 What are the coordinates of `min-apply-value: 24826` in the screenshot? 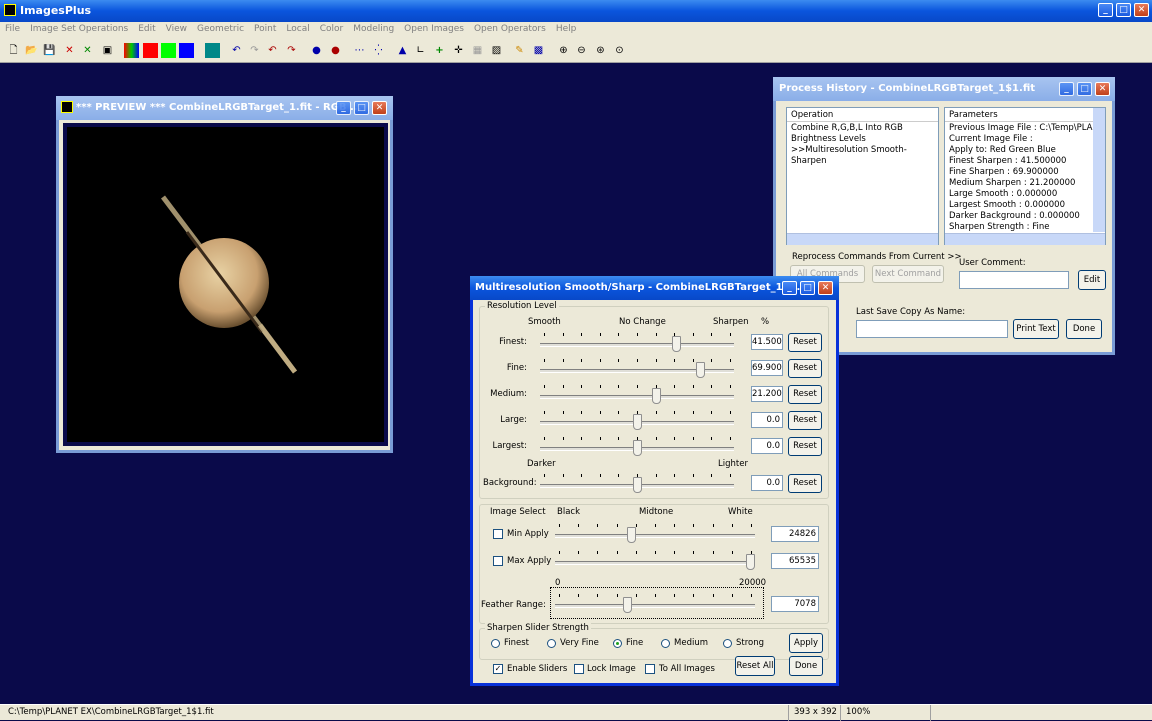 It's located at (795, 534).